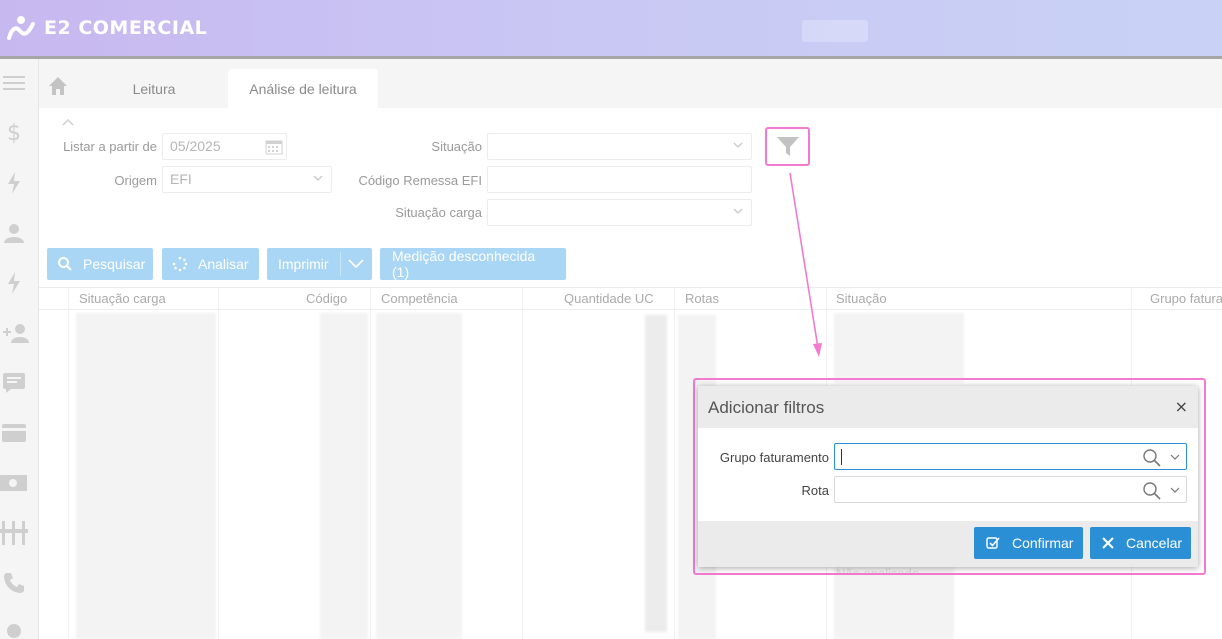 Image resolution: width=1222 pixels, height=639 pixels. I want to click on text-caret, so click(841, 457).